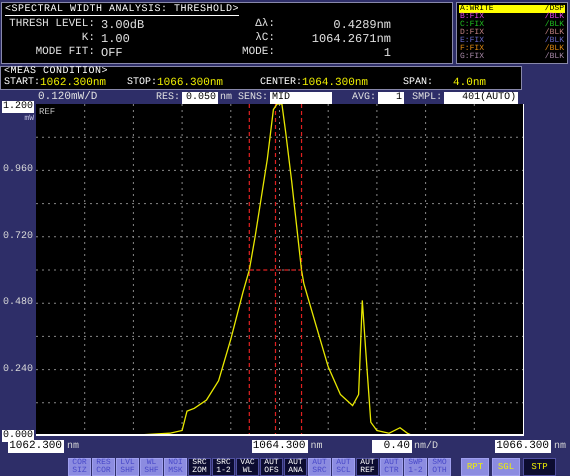 Image resolution: width=570 pixels, height=476 pixels. Describe the element at coordinates (418, 83) in the screenshot. I see `meas-label: SPAN:` at that location.